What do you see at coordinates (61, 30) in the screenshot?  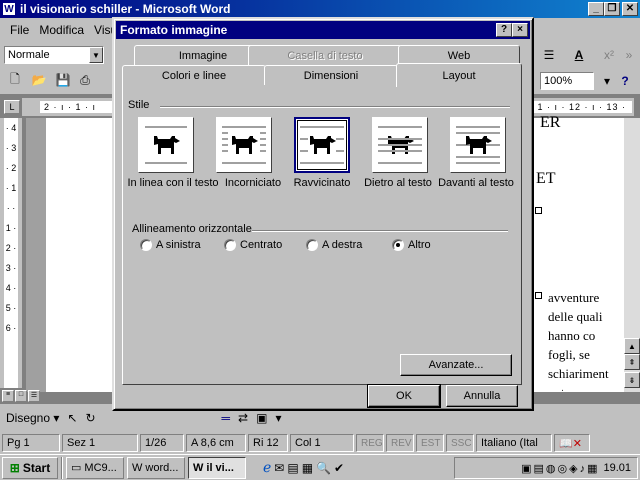 I see `menu-modifica: Modifica` at bounding box center [61, 30].